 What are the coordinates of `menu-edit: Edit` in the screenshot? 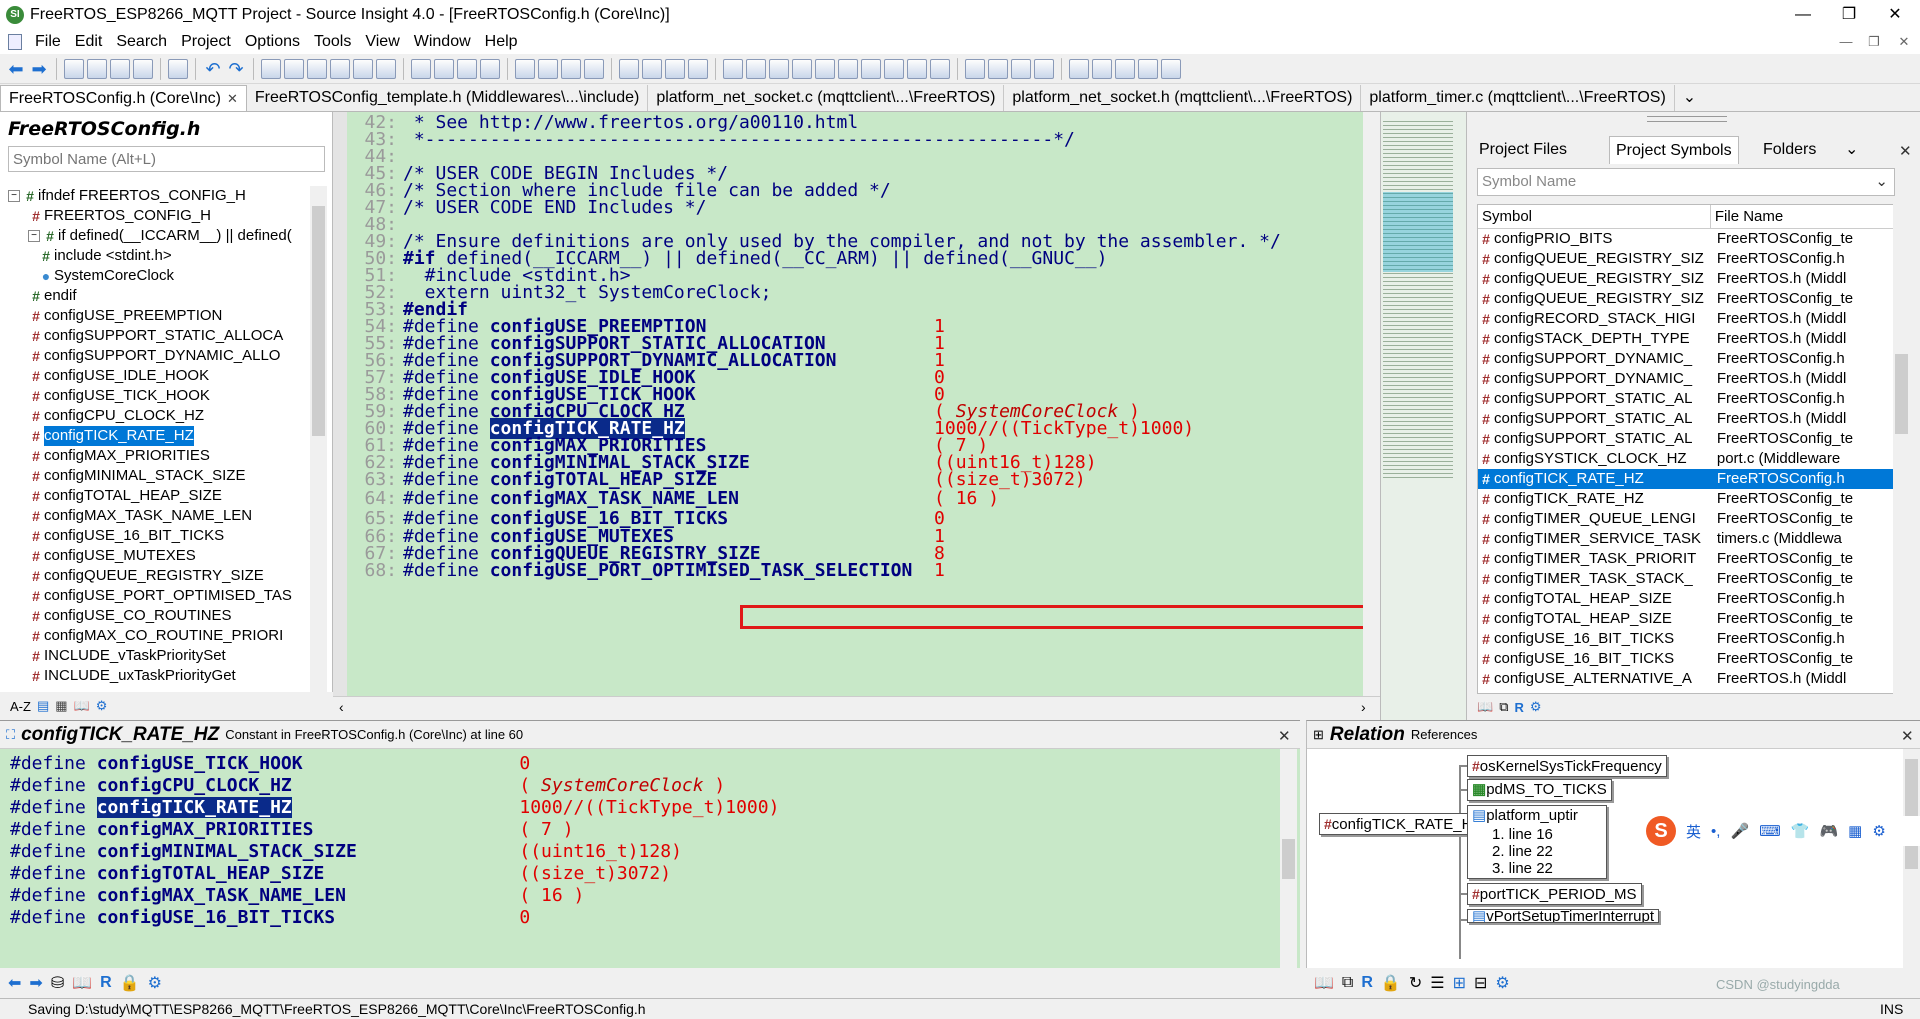 It's located at (89, 42).